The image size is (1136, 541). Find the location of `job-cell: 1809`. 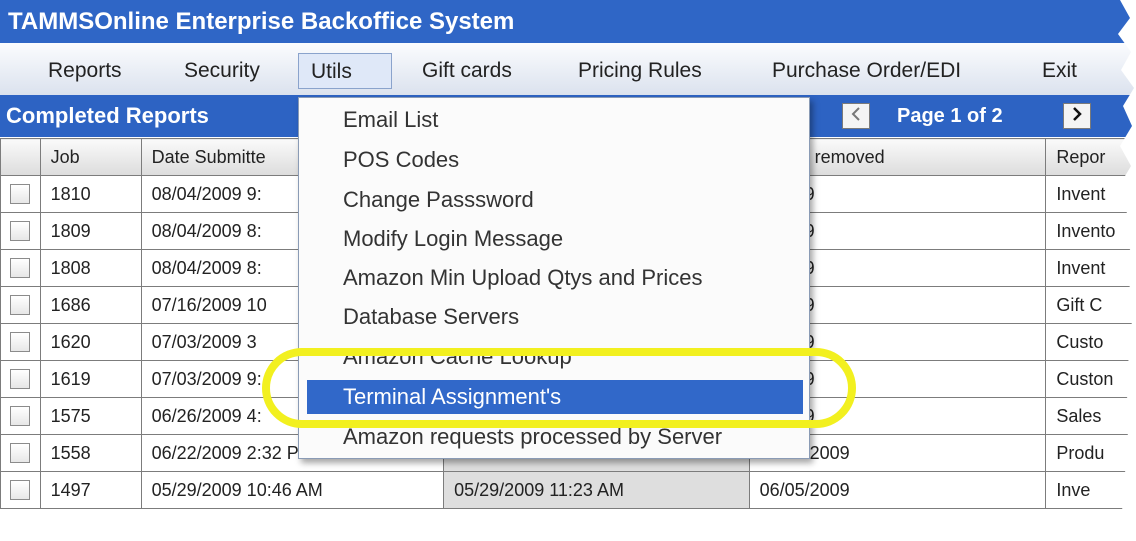

job-cell: 1809 is located at coordinates (90, 231).